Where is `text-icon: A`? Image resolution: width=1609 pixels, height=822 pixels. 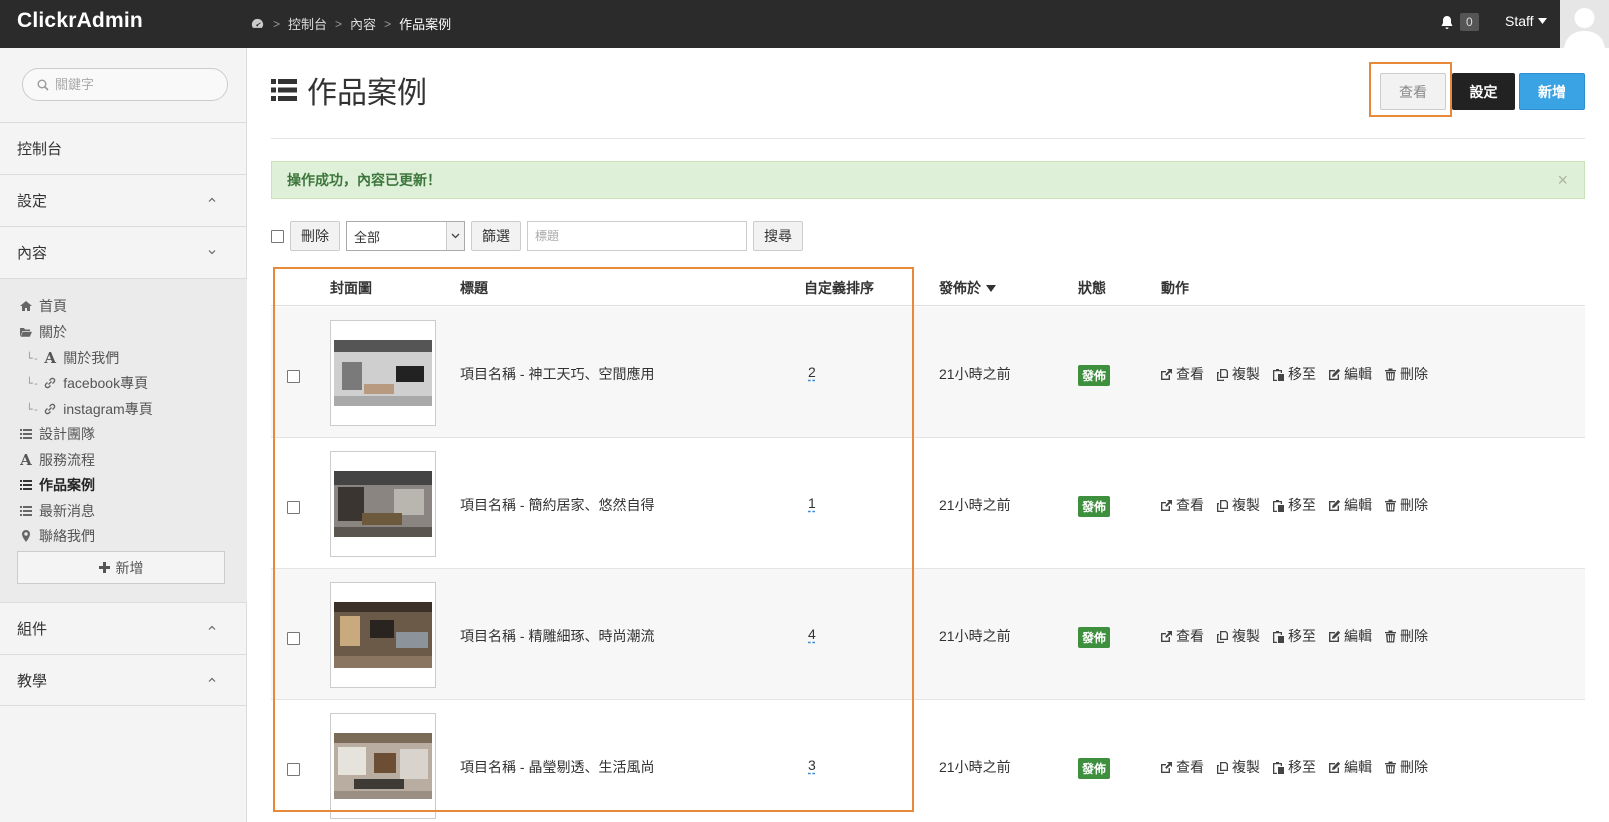 text-icon: A is located at coordinates (26, 460).